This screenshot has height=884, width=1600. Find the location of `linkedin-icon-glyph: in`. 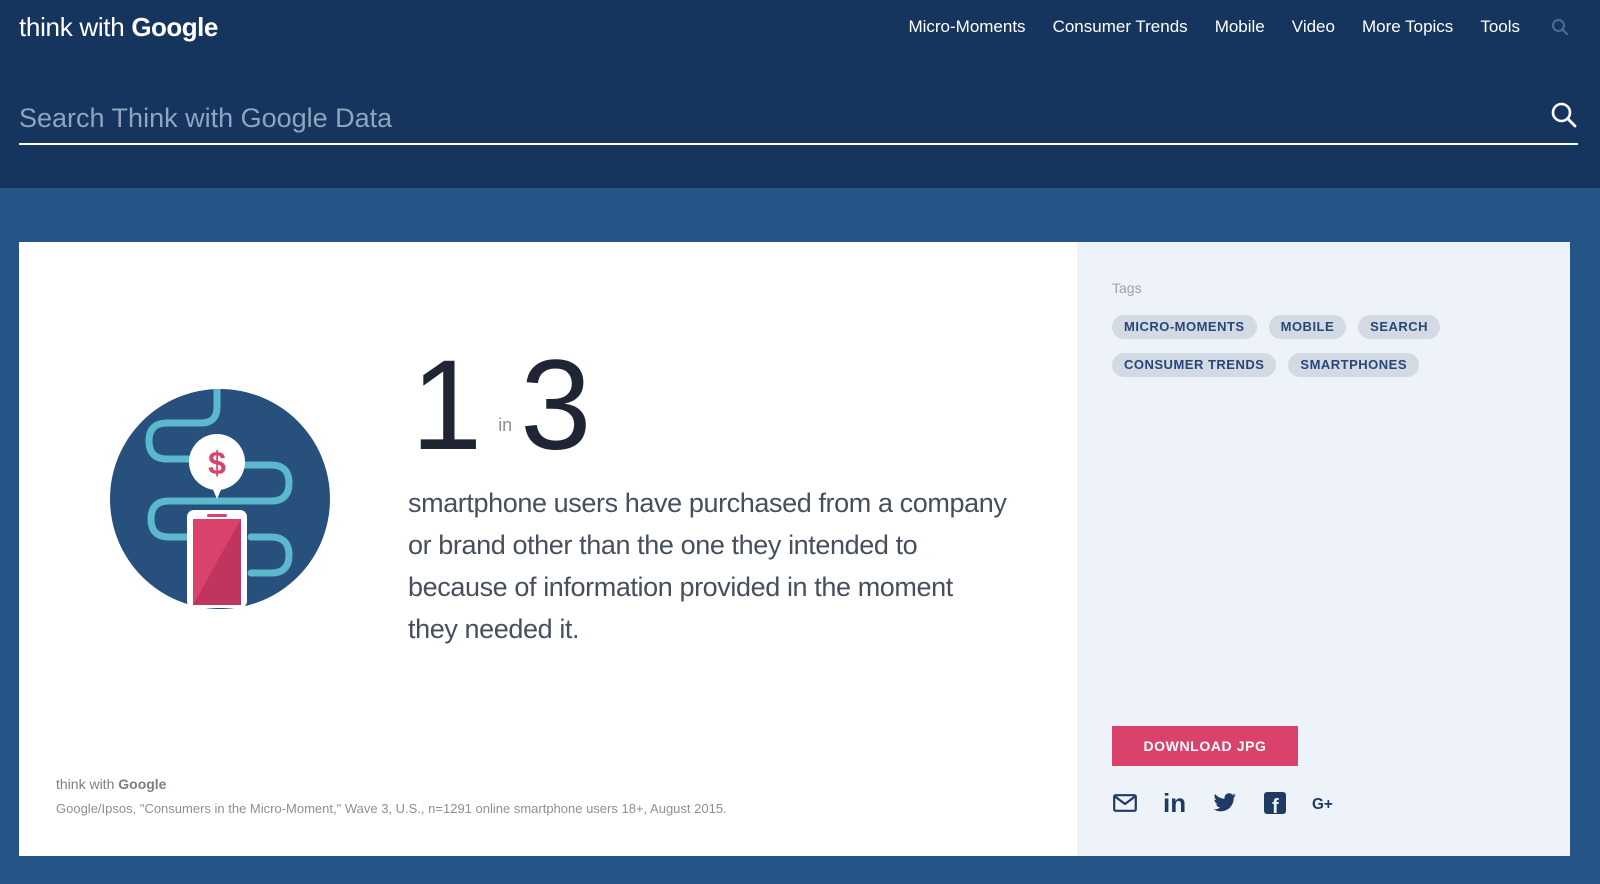

linkedin-icon-glyph: in is located at coordinates (1174, 803).